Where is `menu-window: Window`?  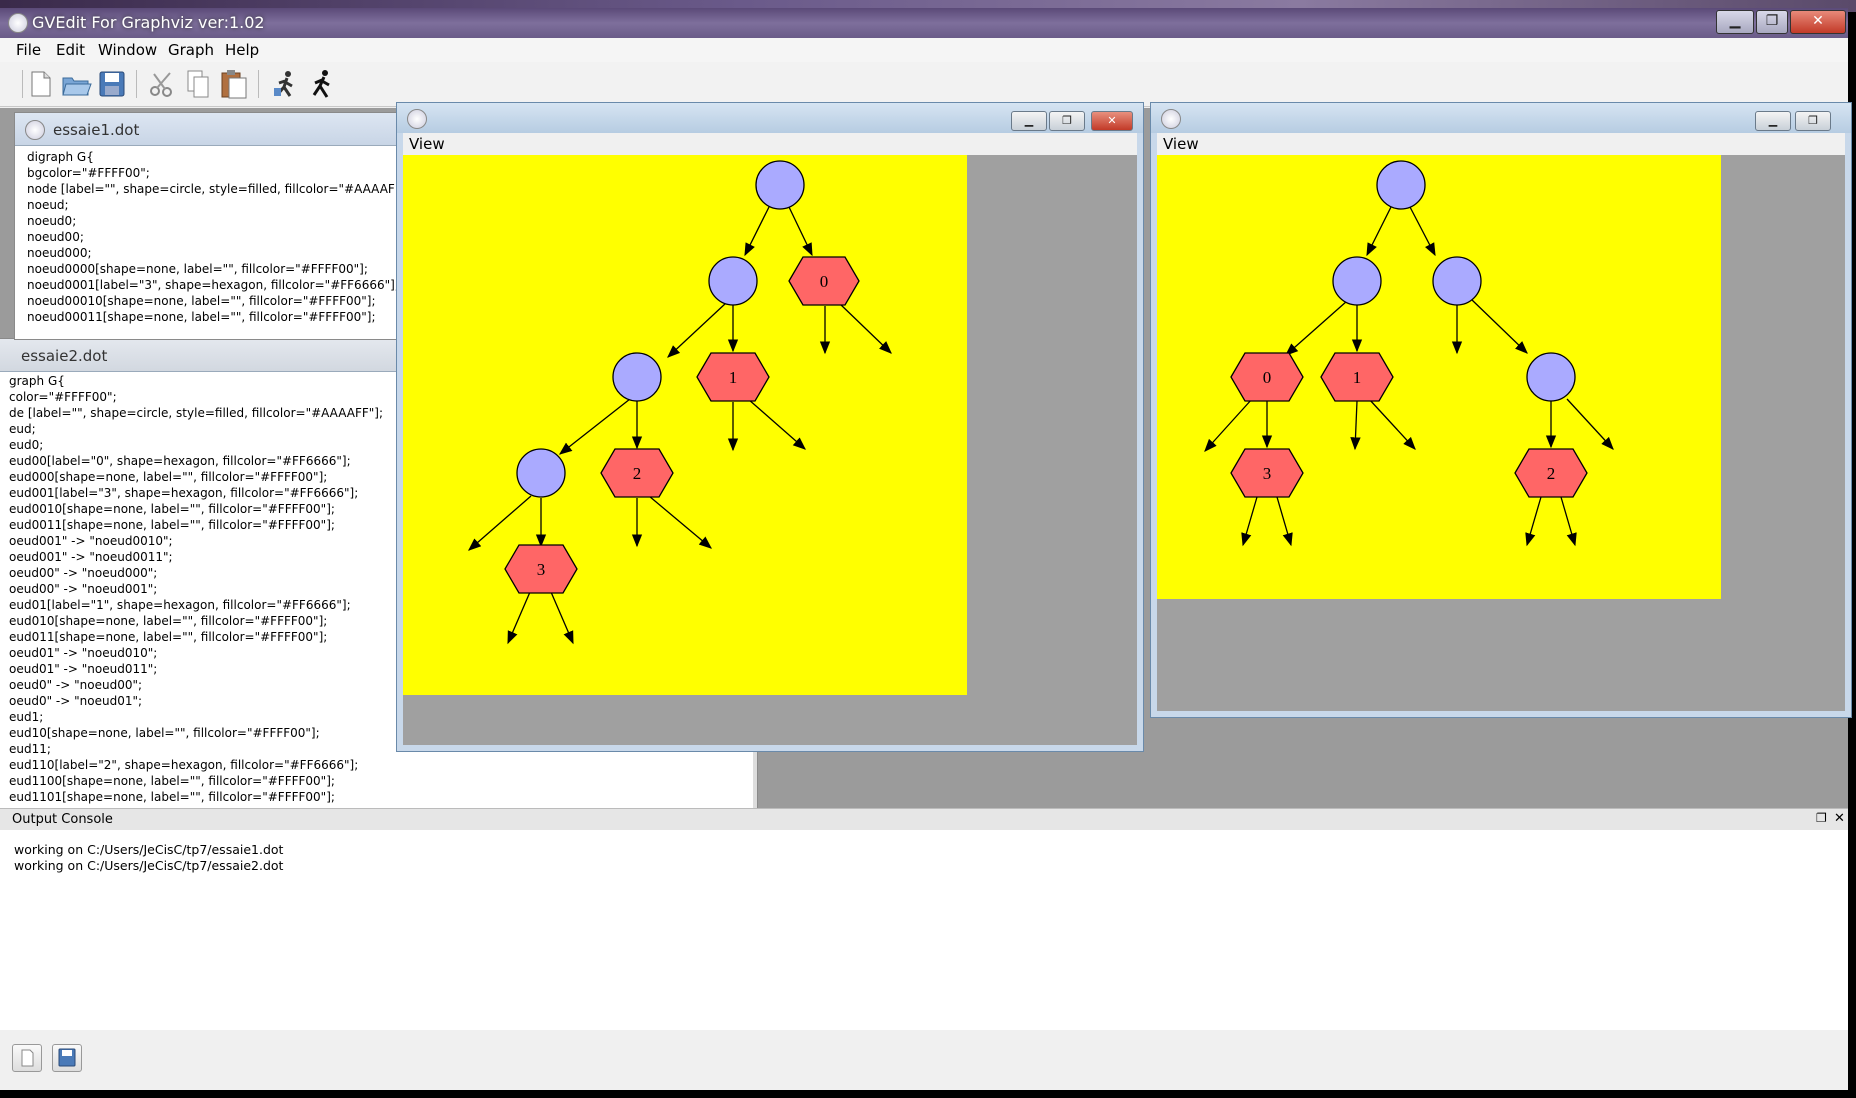
menu-window: Window is located at coordinates (127, 50).